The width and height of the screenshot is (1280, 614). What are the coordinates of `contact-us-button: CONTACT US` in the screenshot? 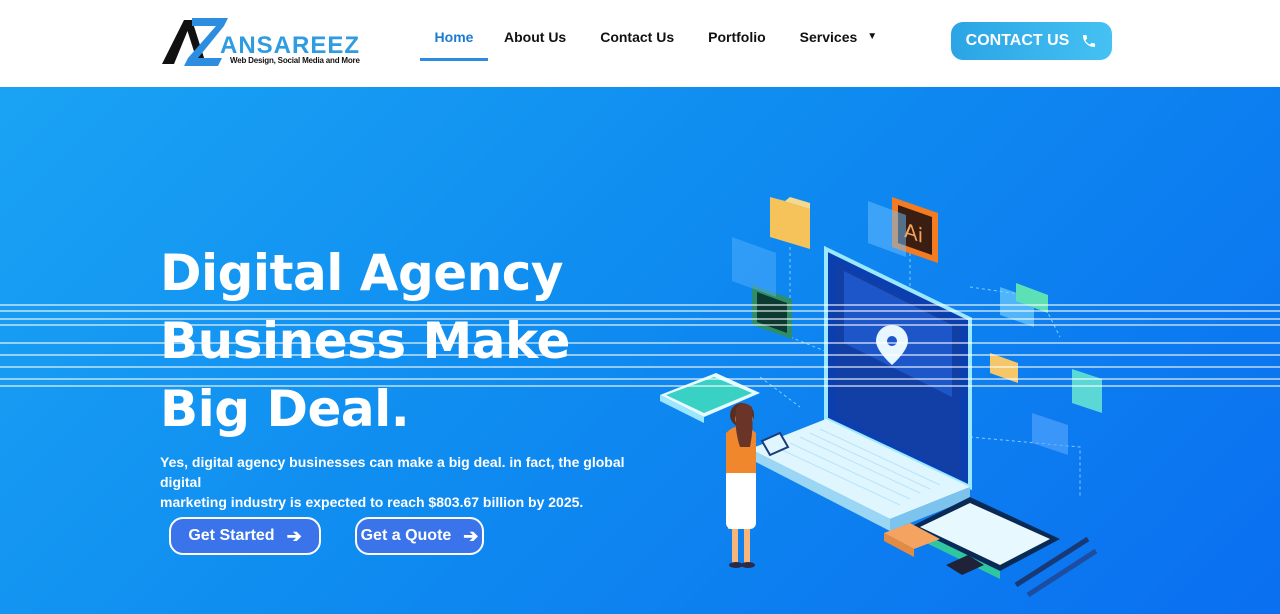 It's located at (1031, 41).